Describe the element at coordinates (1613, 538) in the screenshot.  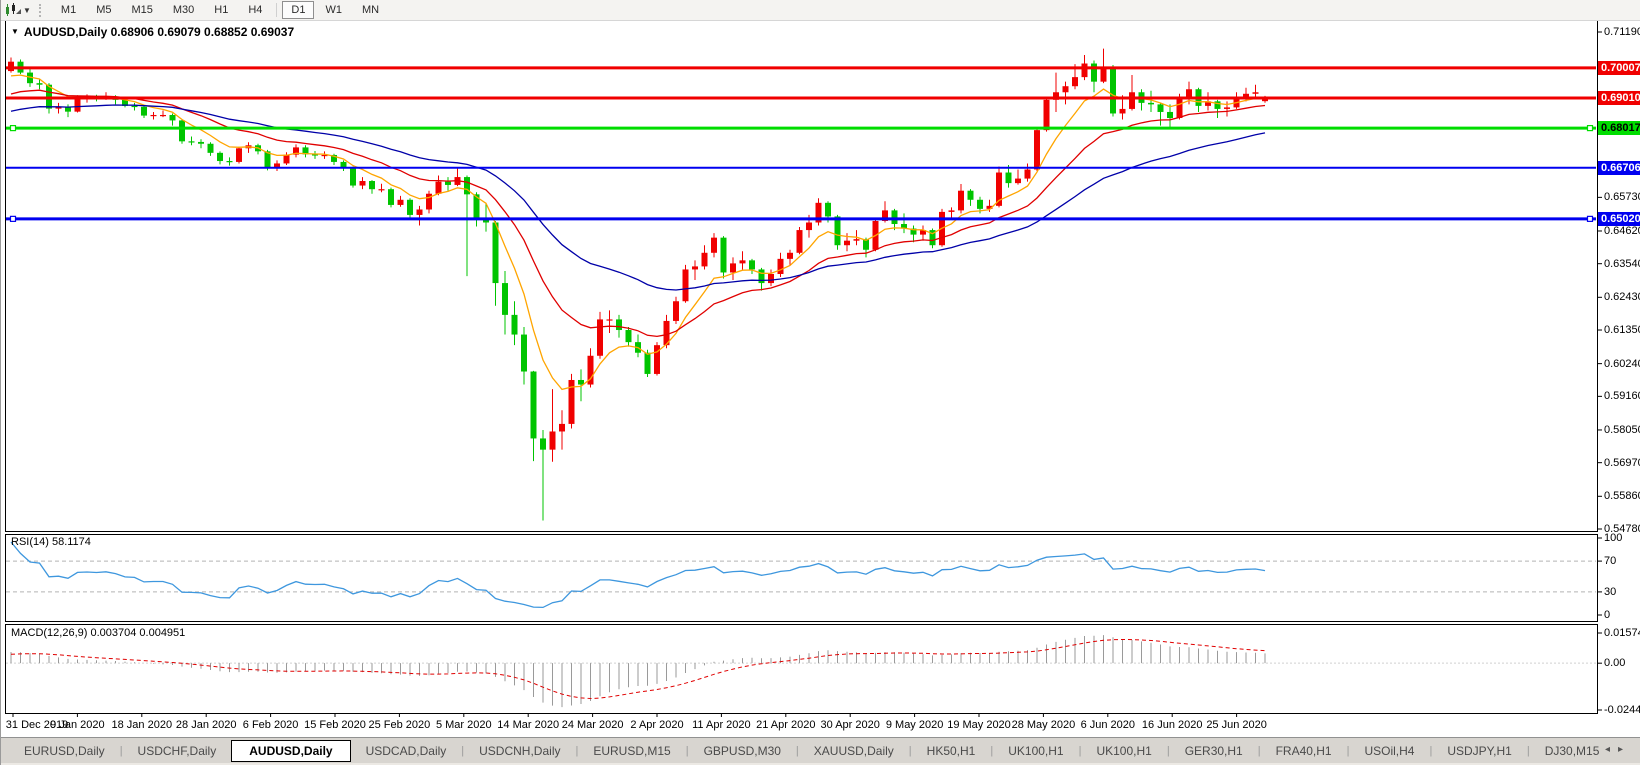
I see `rsi-axis-label: 100` at that location.